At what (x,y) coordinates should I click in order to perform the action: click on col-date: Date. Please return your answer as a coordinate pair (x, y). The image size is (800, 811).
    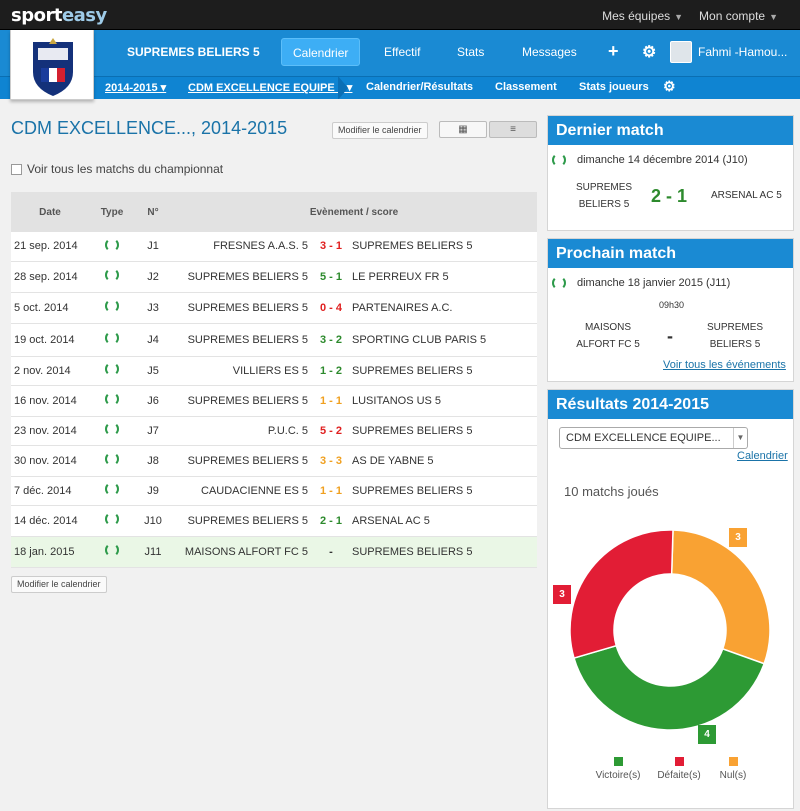
    Looking at the image, I should click on (50, 212).